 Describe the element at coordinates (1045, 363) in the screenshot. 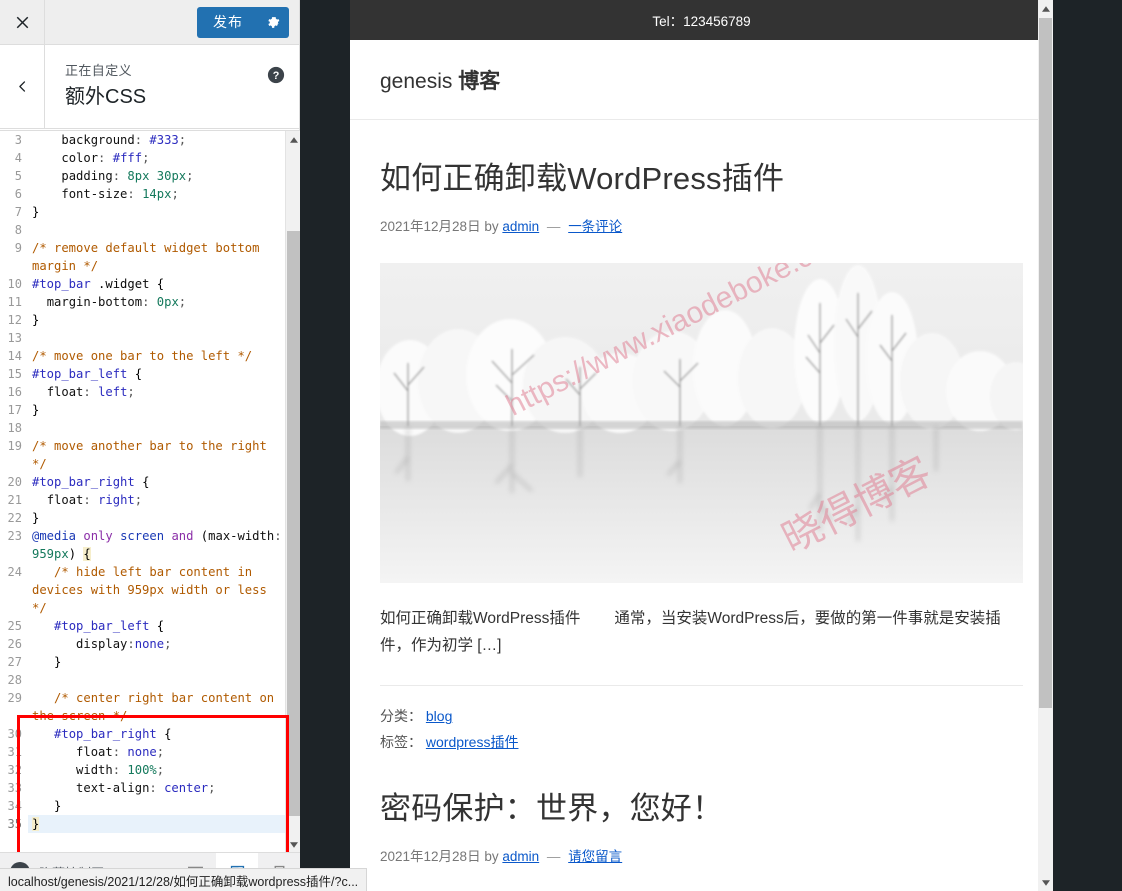

I see `preview-scrollbar-thumb` at that location.